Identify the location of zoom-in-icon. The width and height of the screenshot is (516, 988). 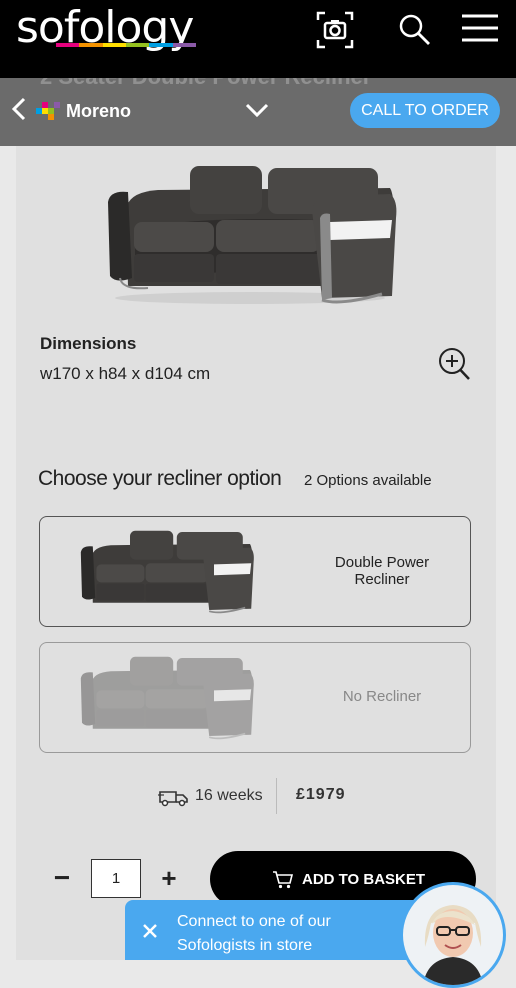
(454, 364).